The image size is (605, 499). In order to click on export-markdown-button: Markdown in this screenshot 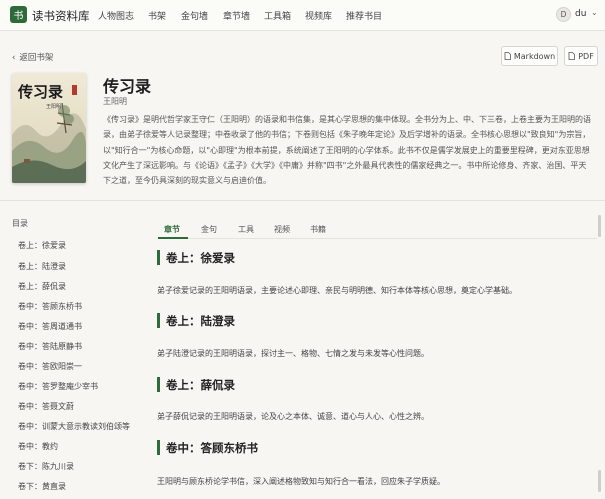, I will do `click(529, 56)`.